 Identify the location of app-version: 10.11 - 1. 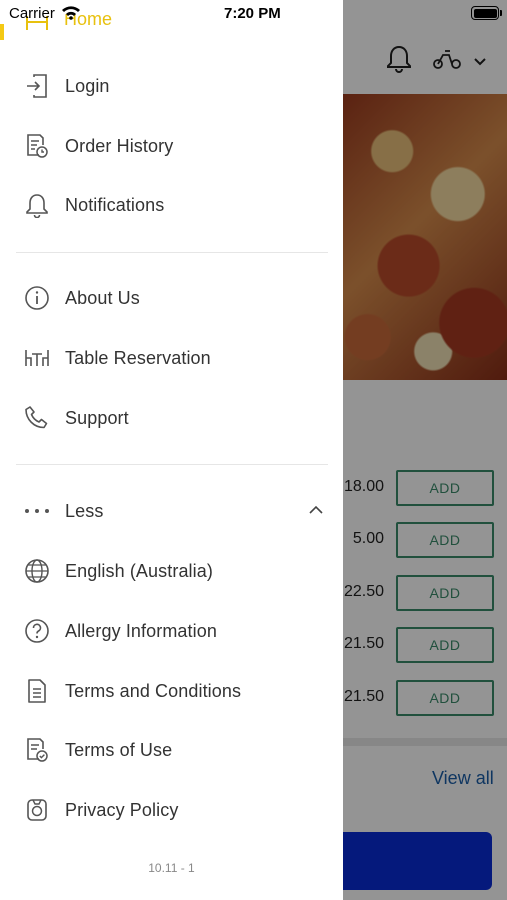
(171, 868).